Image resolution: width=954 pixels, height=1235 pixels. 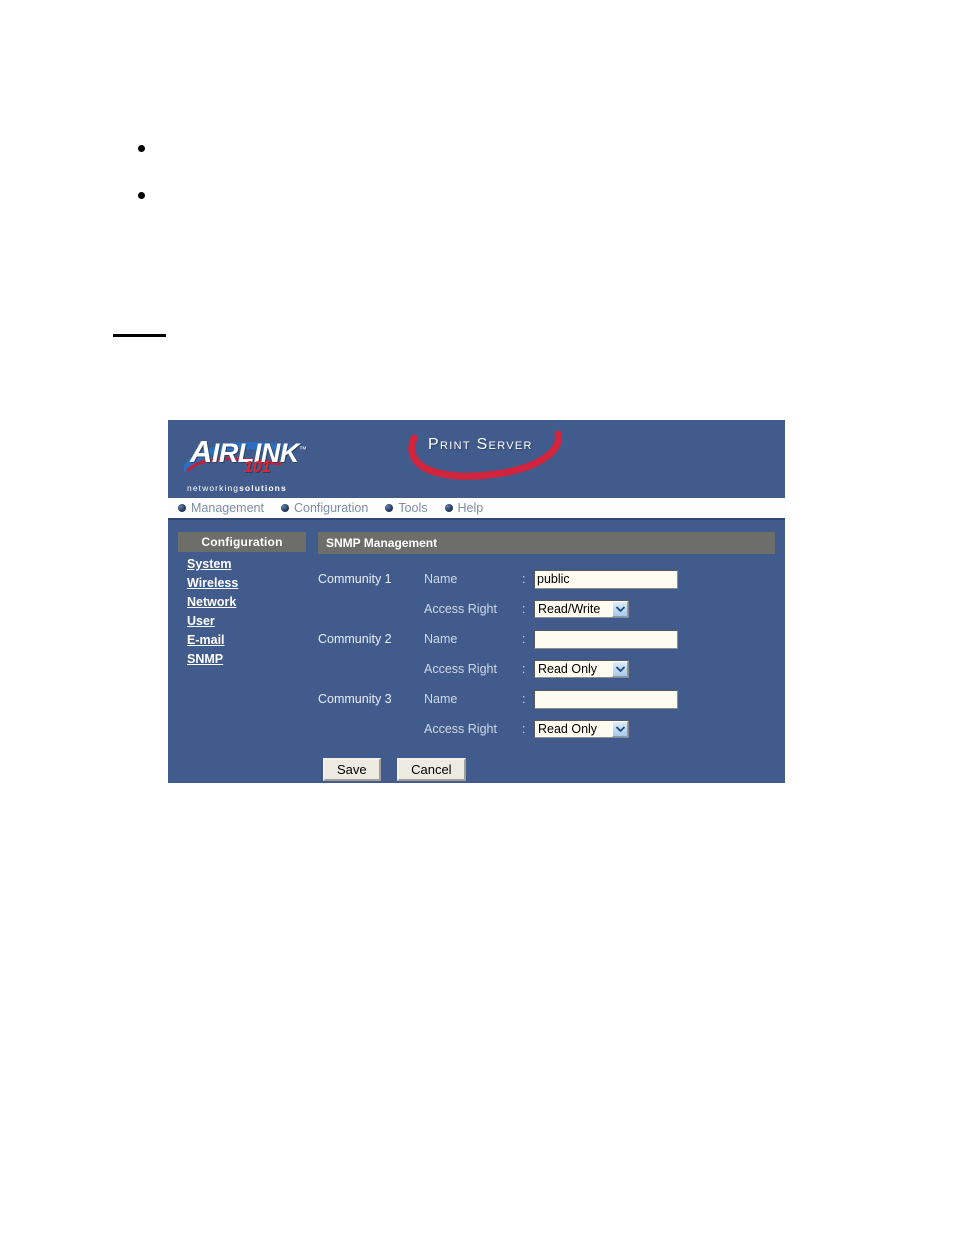 What do you see at coordinates (242, 611) in the screenshot?
I see `sidebar-links: System Wireless Network User E-mail SNMP` at bounding box center [242, 611].